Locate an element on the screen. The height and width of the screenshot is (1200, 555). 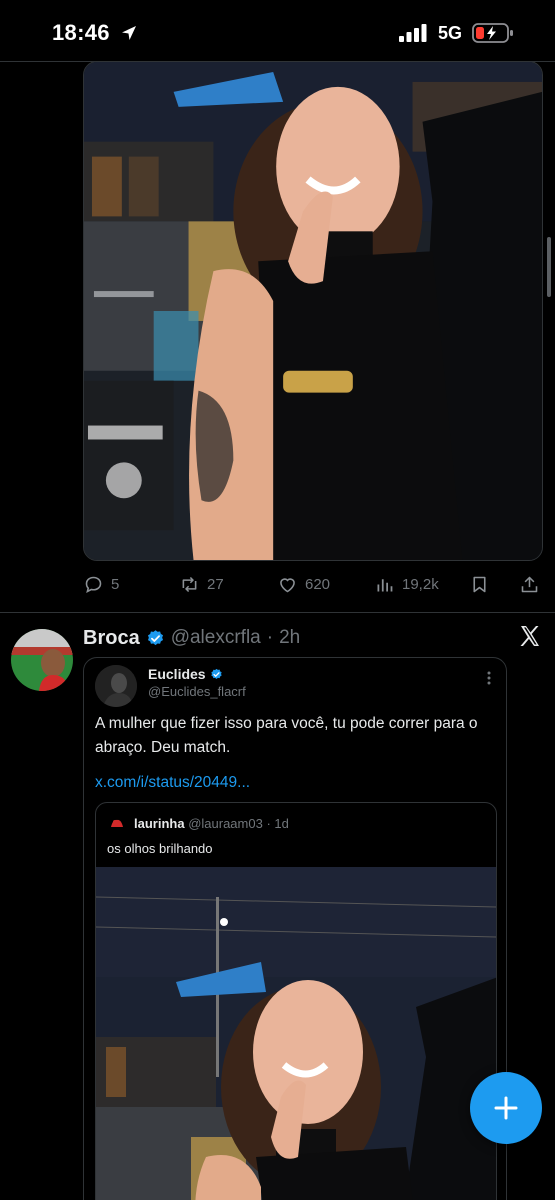
share-button is located at coordinates (529, 584).